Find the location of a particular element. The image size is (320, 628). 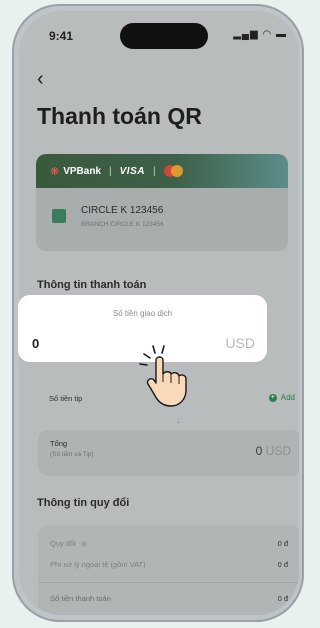

bank-name: VPBank is located at coordinates (82, 171).